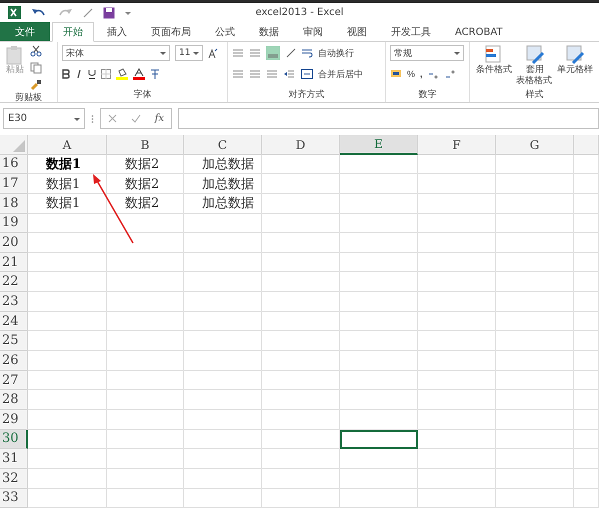 The height and width of the screenshot is (510, 599). Describe the element at coordinates (14, 282) in the screenshot. I see `row-header: 22` at that location.